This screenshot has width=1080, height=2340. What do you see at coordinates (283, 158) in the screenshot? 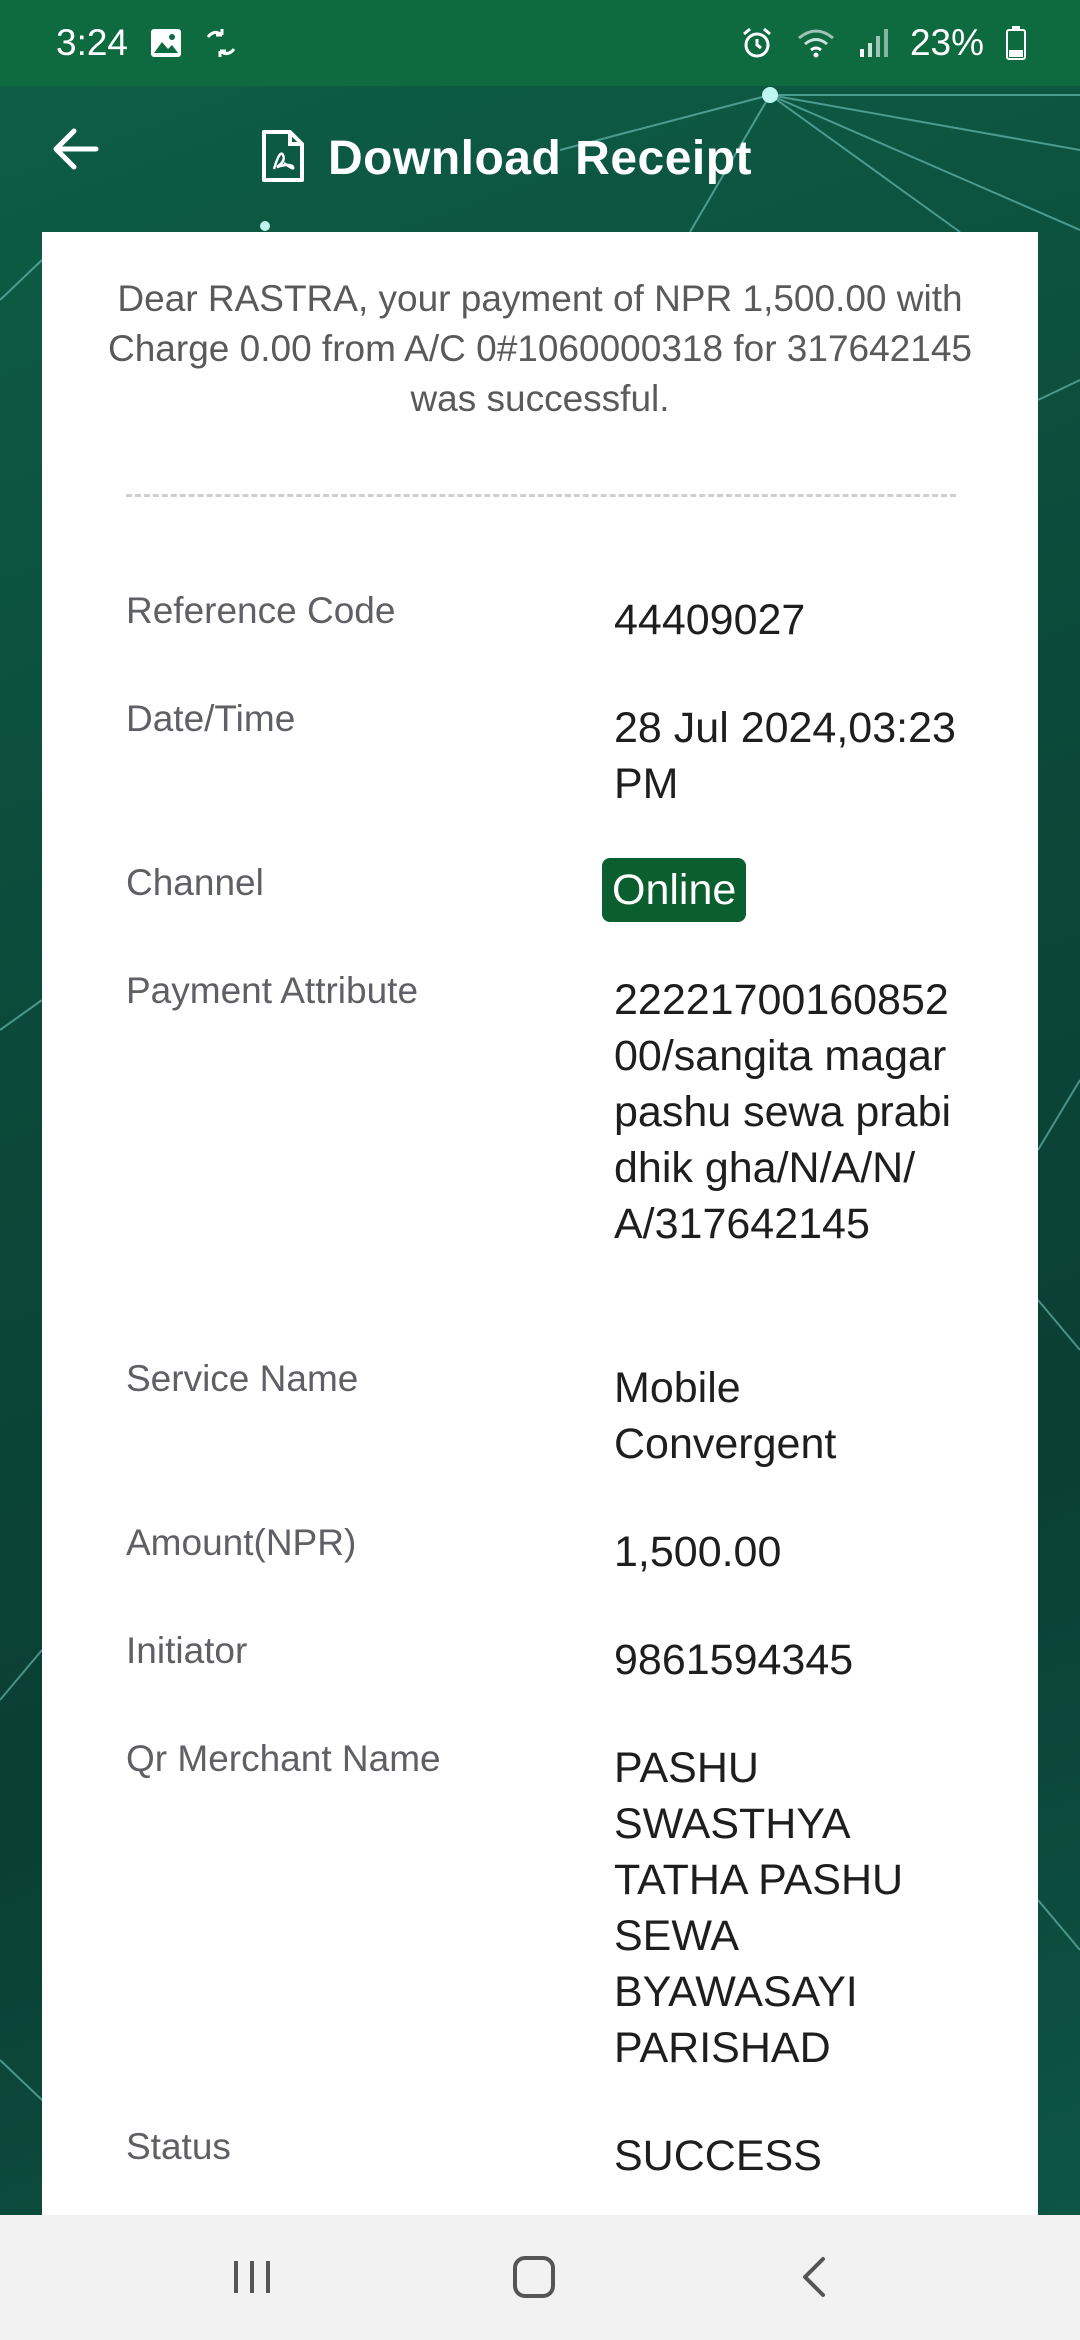
I see `pdf-icon` at bounding box center [283, 158].